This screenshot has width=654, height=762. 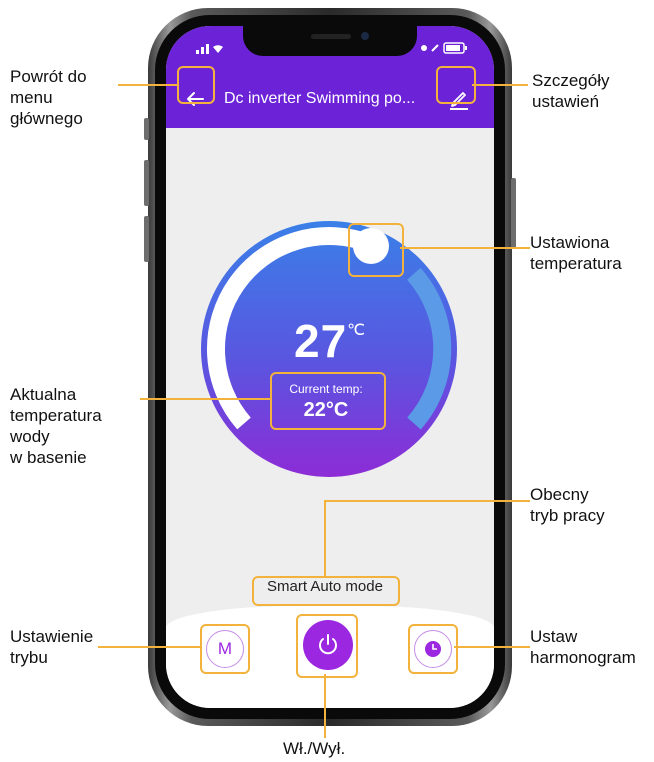 I want to click on set-temp-value: 27, so click(x=321, y=341).